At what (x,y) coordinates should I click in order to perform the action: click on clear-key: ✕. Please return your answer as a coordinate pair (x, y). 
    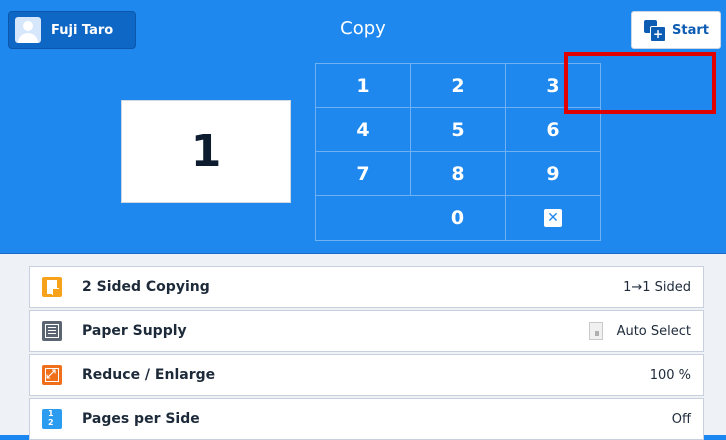
    Looking at the image, I should click on (553, 218).